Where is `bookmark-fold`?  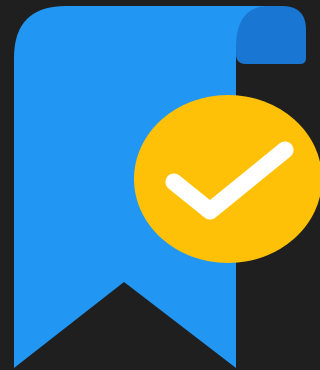
bookmark-fold is located at coordinates (271, 35).